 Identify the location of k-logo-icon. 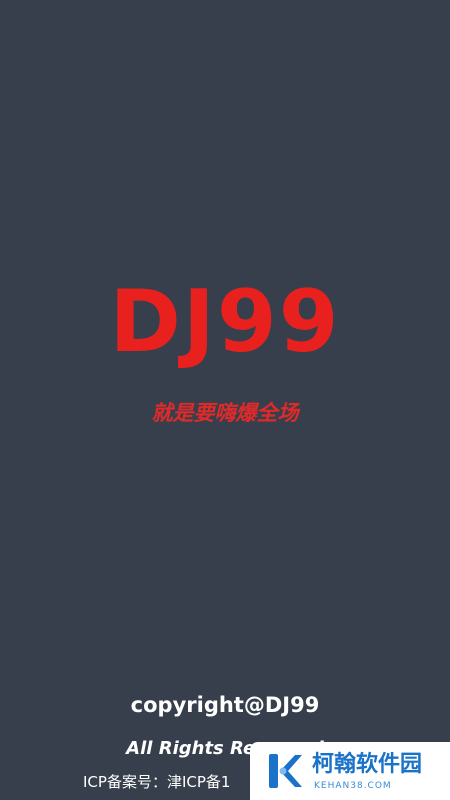
(285, 771).